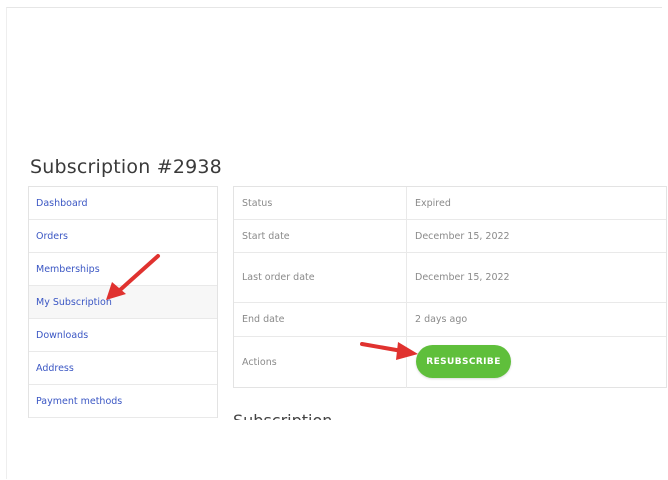 Image resolution: width=668 pixels, height=480 pixels. Describe the element at coordinates (123, 269) in the screenshot. I see `sidebar-item-memberships: Memberships` at that location.